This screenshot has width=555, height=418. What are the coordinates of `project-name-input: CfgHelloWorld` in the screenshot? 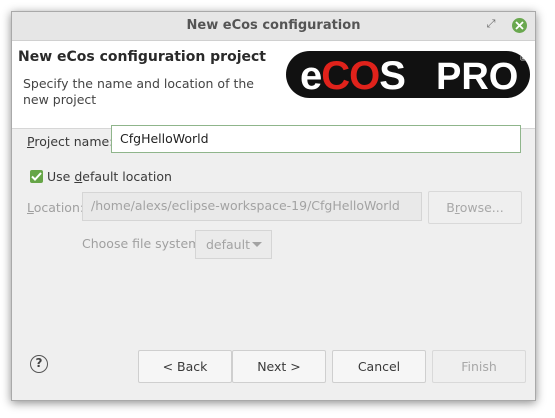 It's located at (316, 139).